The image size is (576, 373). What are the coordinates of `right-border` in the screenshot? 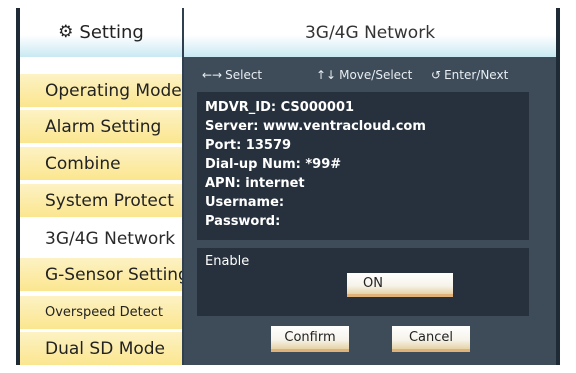 It's located at (558, 186).